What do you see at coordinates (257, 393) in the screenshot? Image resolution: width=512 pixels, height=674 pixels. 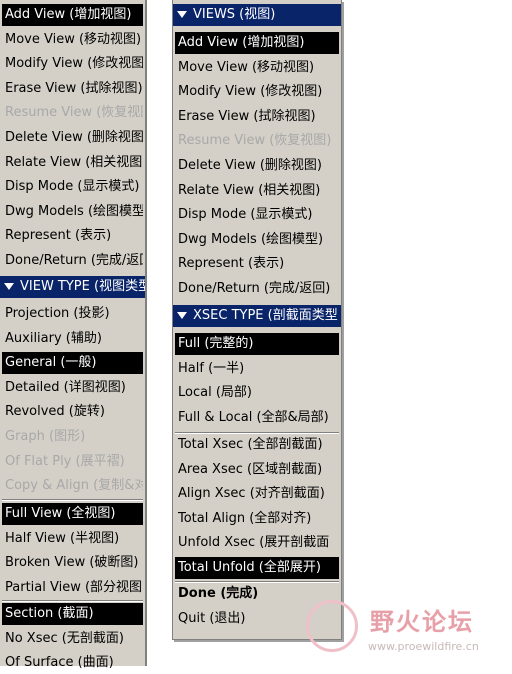 I see `xsec-type-item-local: Local (局部)` at bounding box center [257, 393].